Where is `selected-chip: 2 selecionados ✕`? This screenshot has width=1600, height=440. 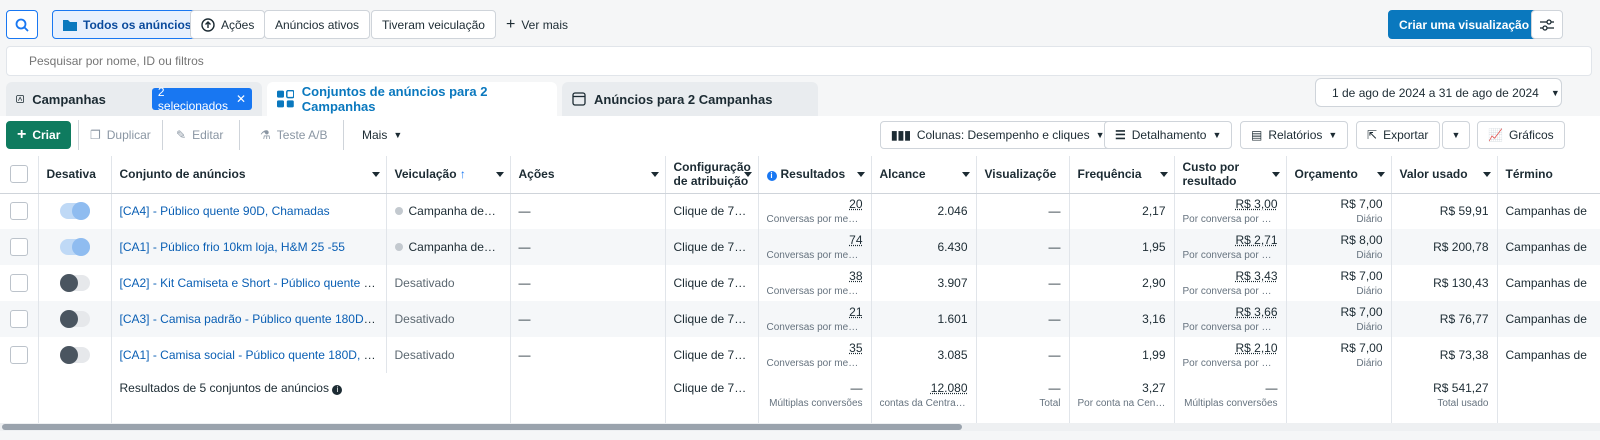
selected-chip: 2 selecionados ✕ is located at coordinates (201, 99).